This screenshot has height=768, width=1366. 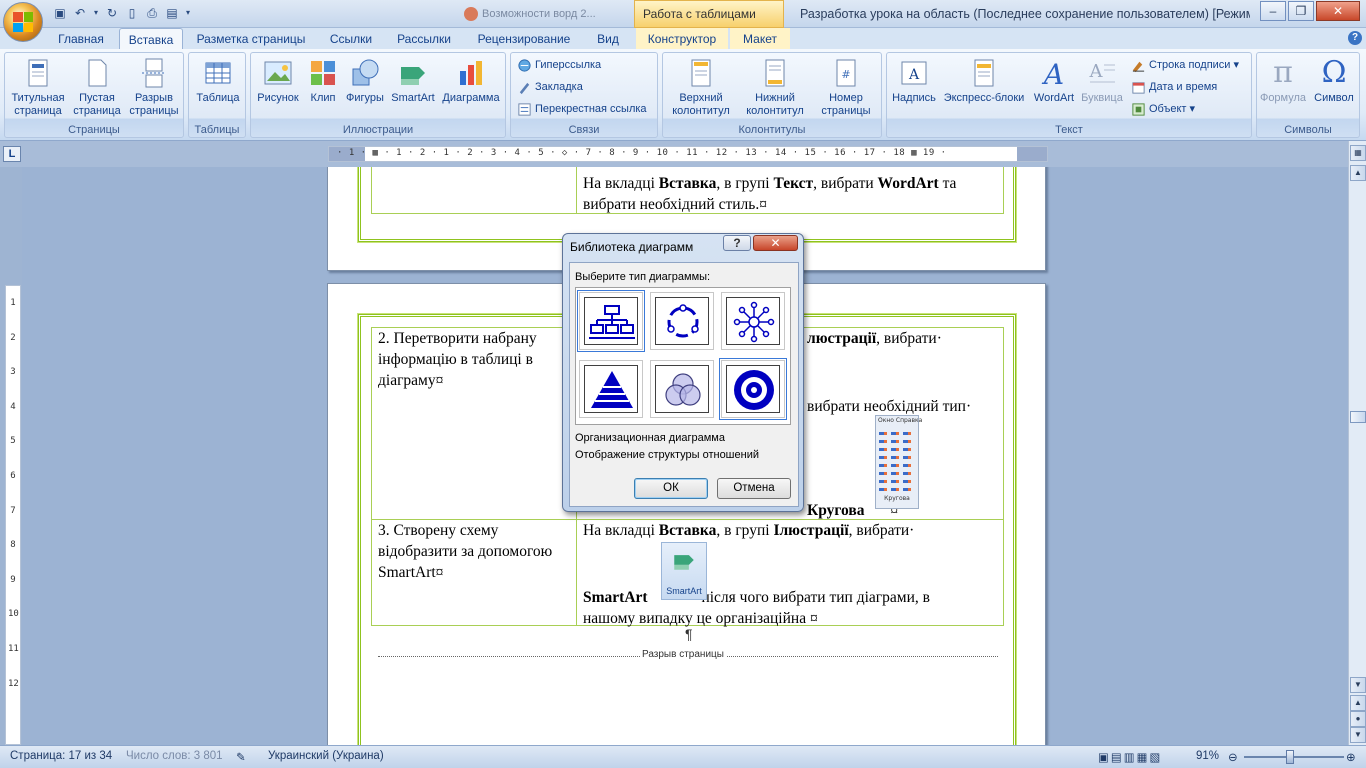 I want to click on tab-design: Конструктор, so click(x=682, y=39).